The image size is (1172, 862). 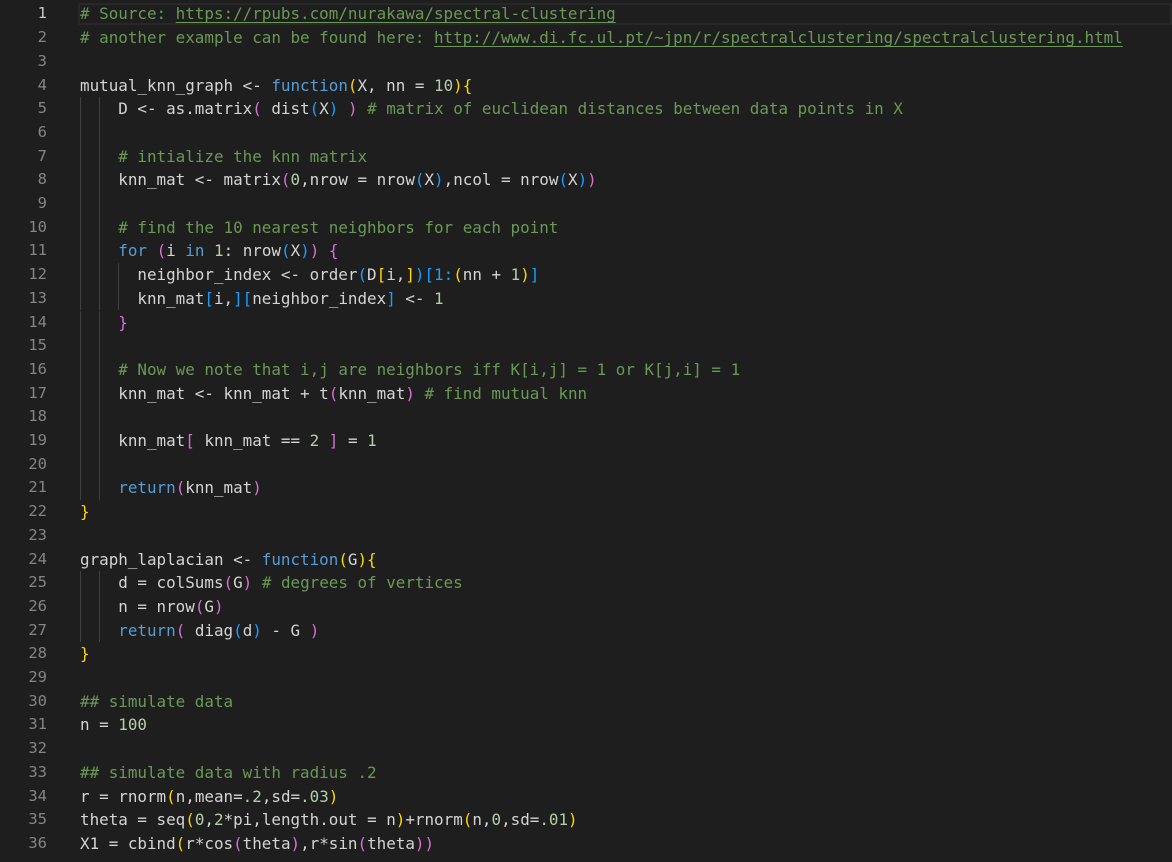 I want to click on code-text: n = 100, so click(x=113, y=725).